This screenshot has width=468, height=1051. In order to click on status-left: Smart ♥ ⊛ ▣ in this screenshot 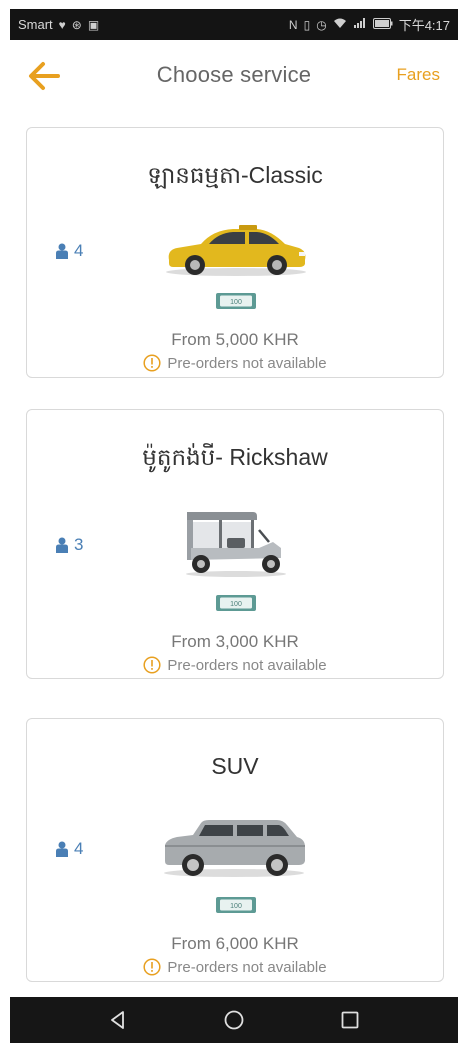, I will do `click(58, 24)`.